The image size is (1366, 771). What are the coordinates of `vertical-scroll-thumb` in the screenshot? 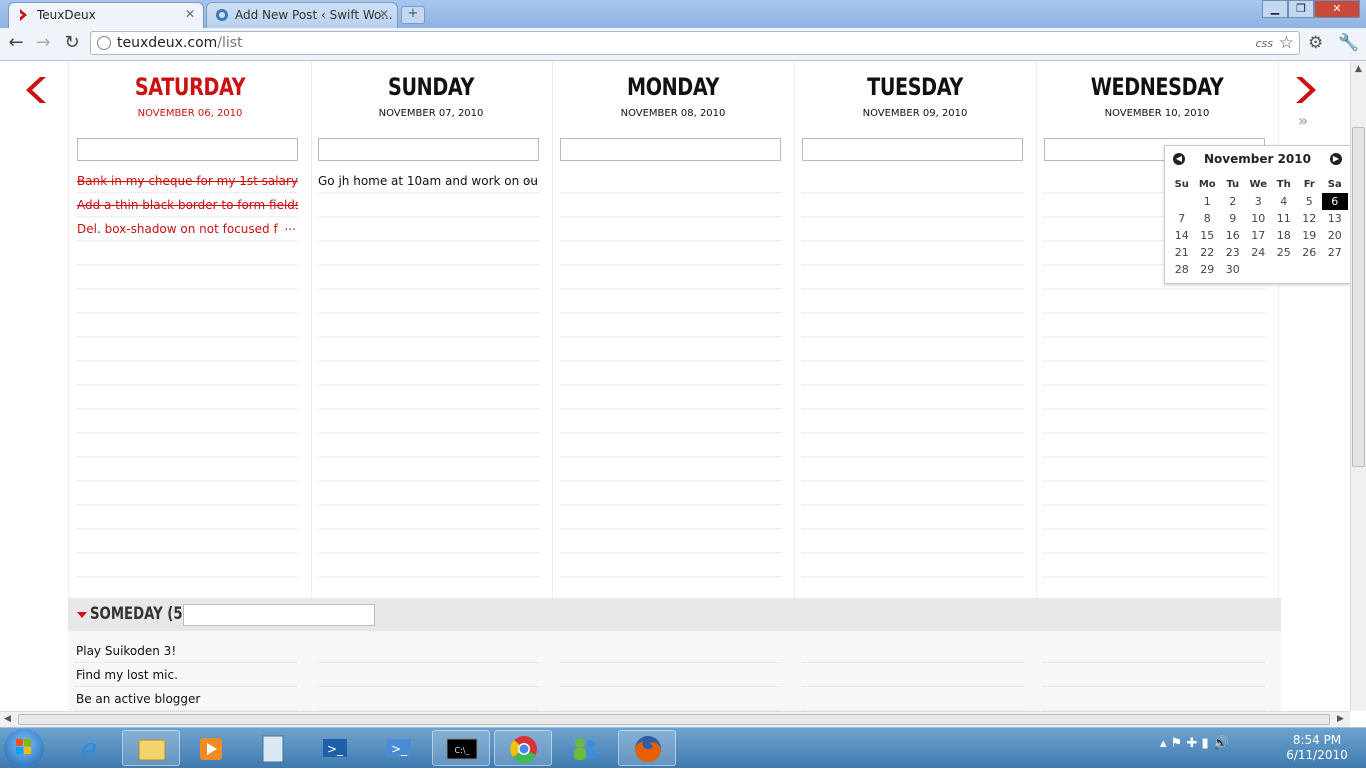 It's located at (1358, 297).